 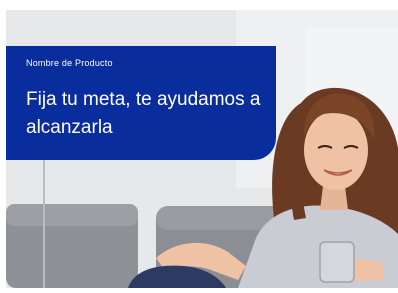 I want to click on decorative-vertical-line, so click(x=44, y=224).